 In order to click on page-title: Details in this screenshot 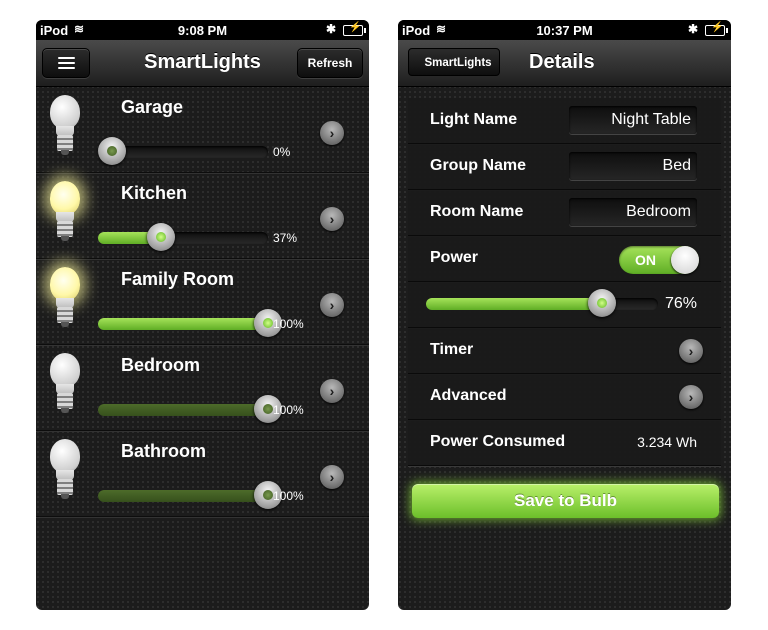, I will do `click(562, 62)`.